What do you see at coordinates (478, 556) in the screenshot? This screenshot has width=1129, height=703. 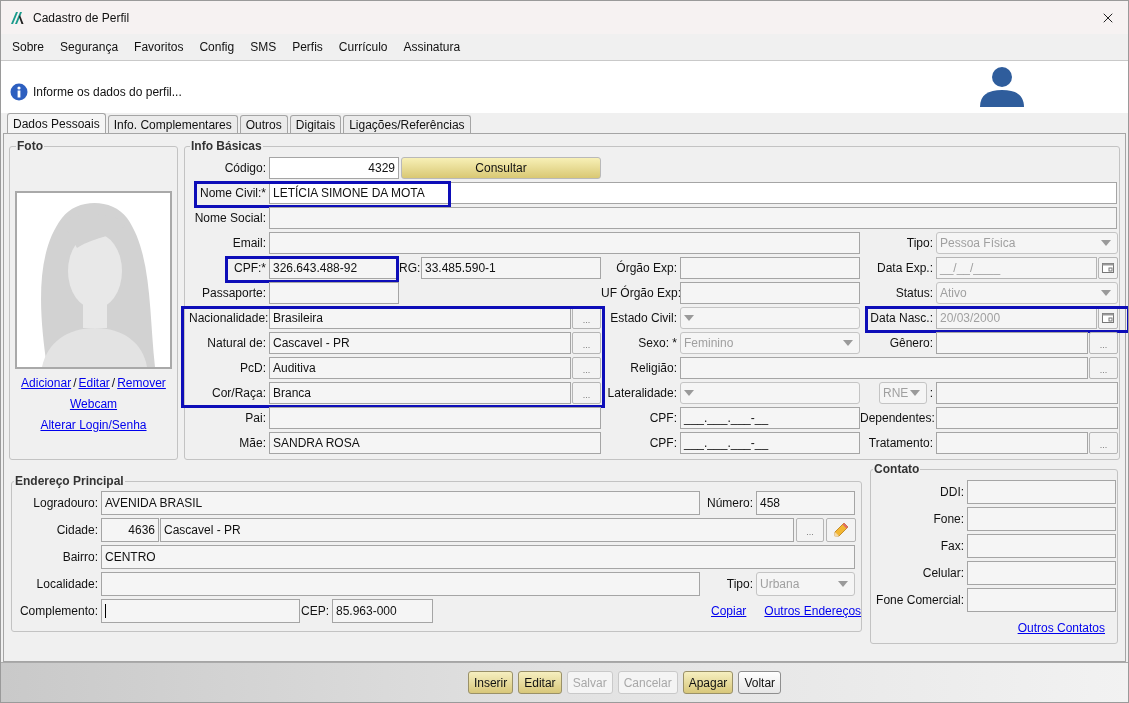 I see `text-field: CENTRO` at bounding box center [478, 556].